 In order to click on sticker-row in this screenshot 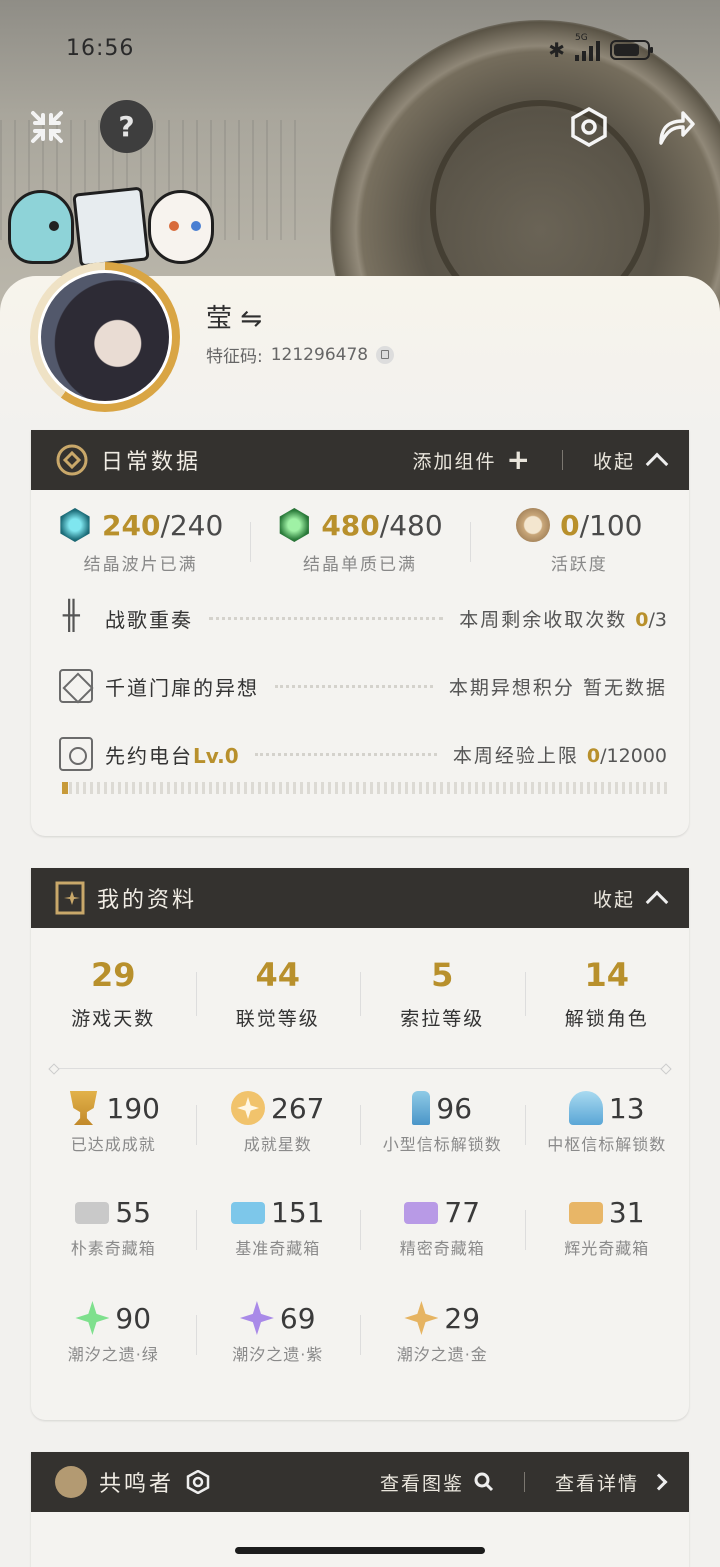, I will do `click(111, 227)`.